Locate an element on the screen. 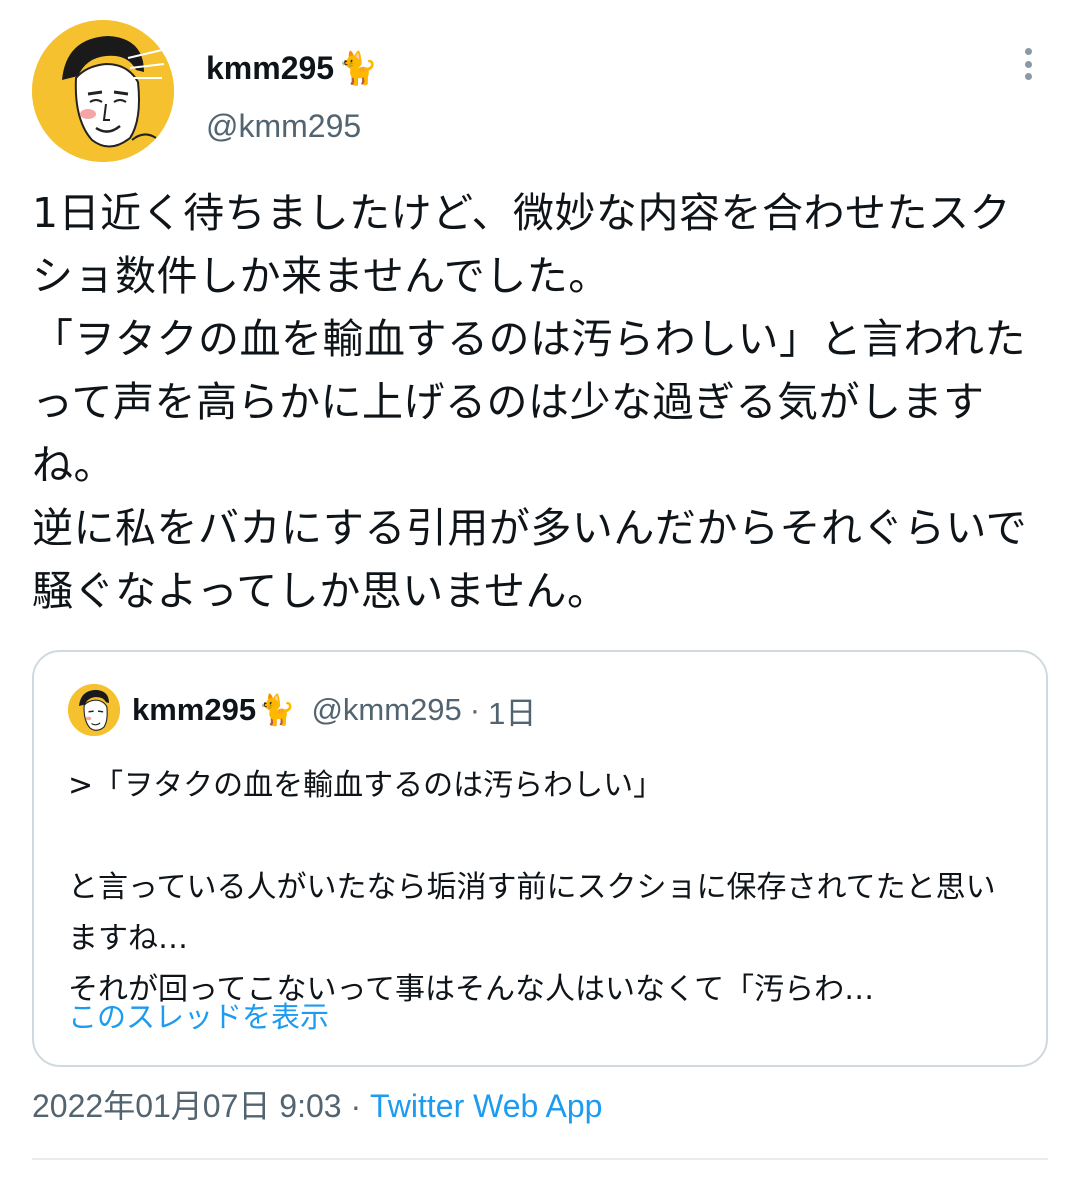  more-options-button is located at coordinates (1028, 64).